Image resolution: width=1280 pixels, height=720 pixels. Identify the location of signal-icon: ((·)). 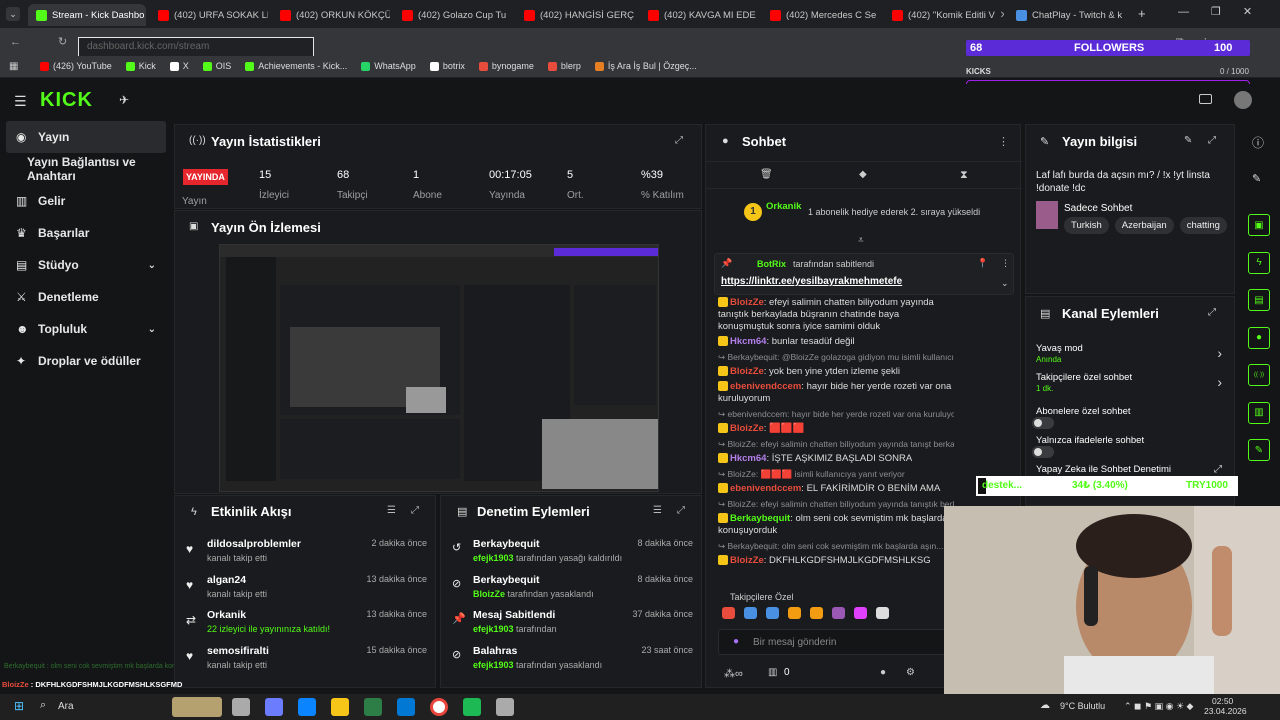
(1259, 375).